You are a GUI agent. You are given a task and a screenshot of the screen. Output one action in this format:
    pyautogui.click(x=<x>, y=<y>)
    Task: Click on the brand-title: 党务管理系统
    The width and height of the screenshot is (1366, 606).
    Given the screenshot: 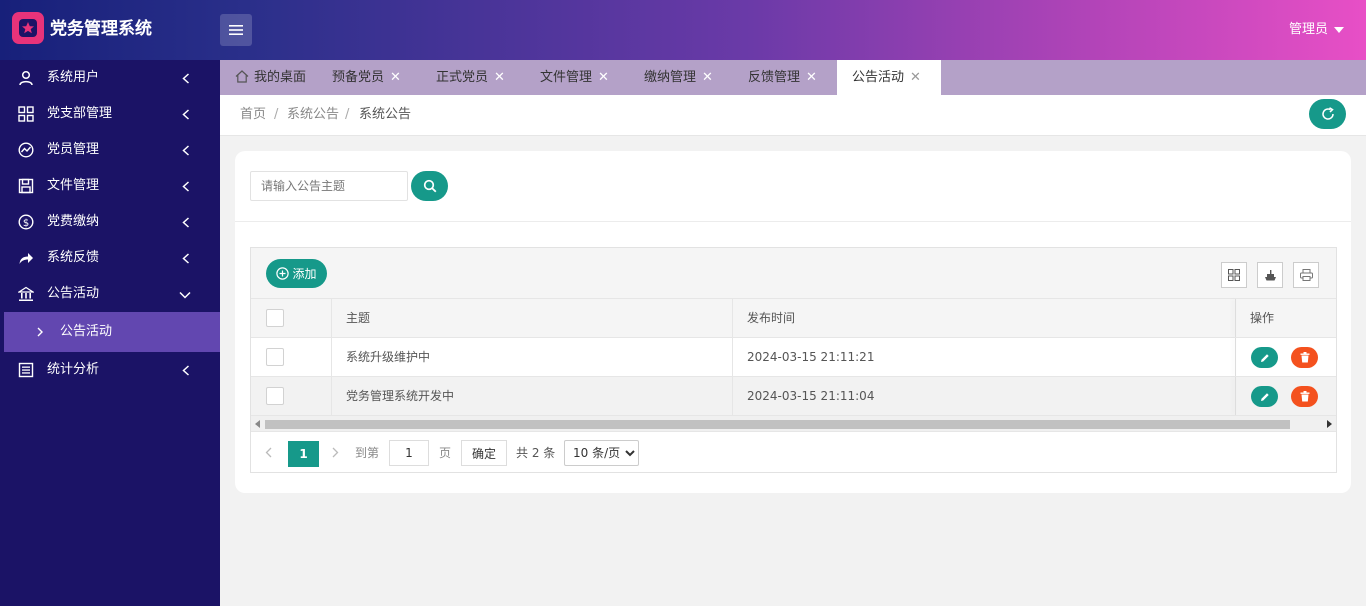 What is the action you would take?
    pyautogui.click(x=101, y=29)
    